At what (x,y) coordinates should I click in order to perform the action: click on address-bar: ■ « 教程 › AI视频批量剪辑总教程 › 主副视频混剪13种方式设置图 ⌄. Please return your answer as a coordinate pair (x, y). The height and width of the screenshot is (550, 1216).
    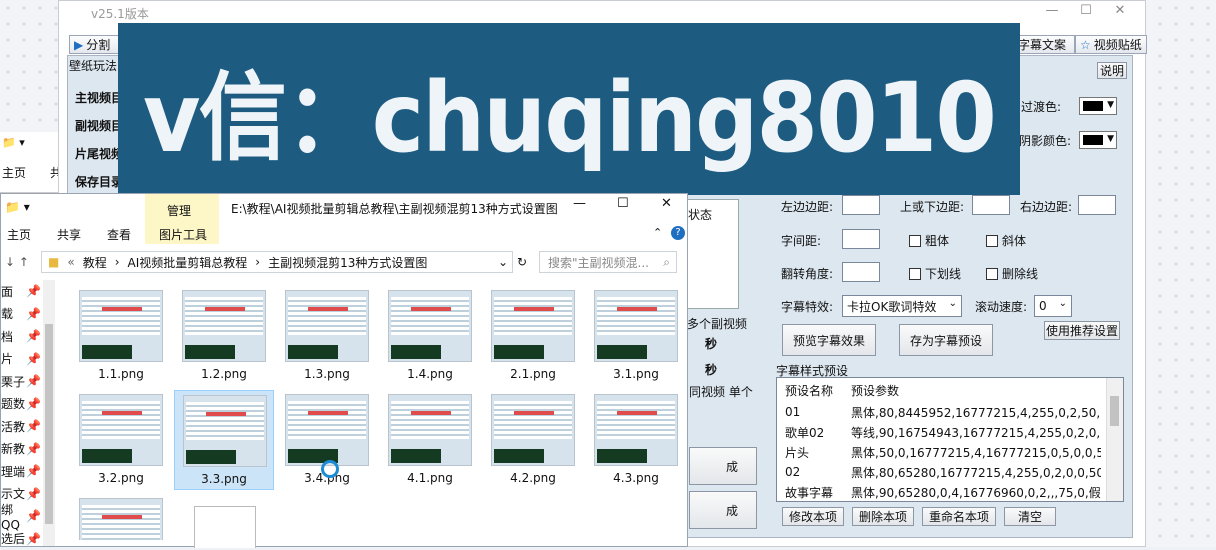
    Looking at the image, I should click on (277, 262).